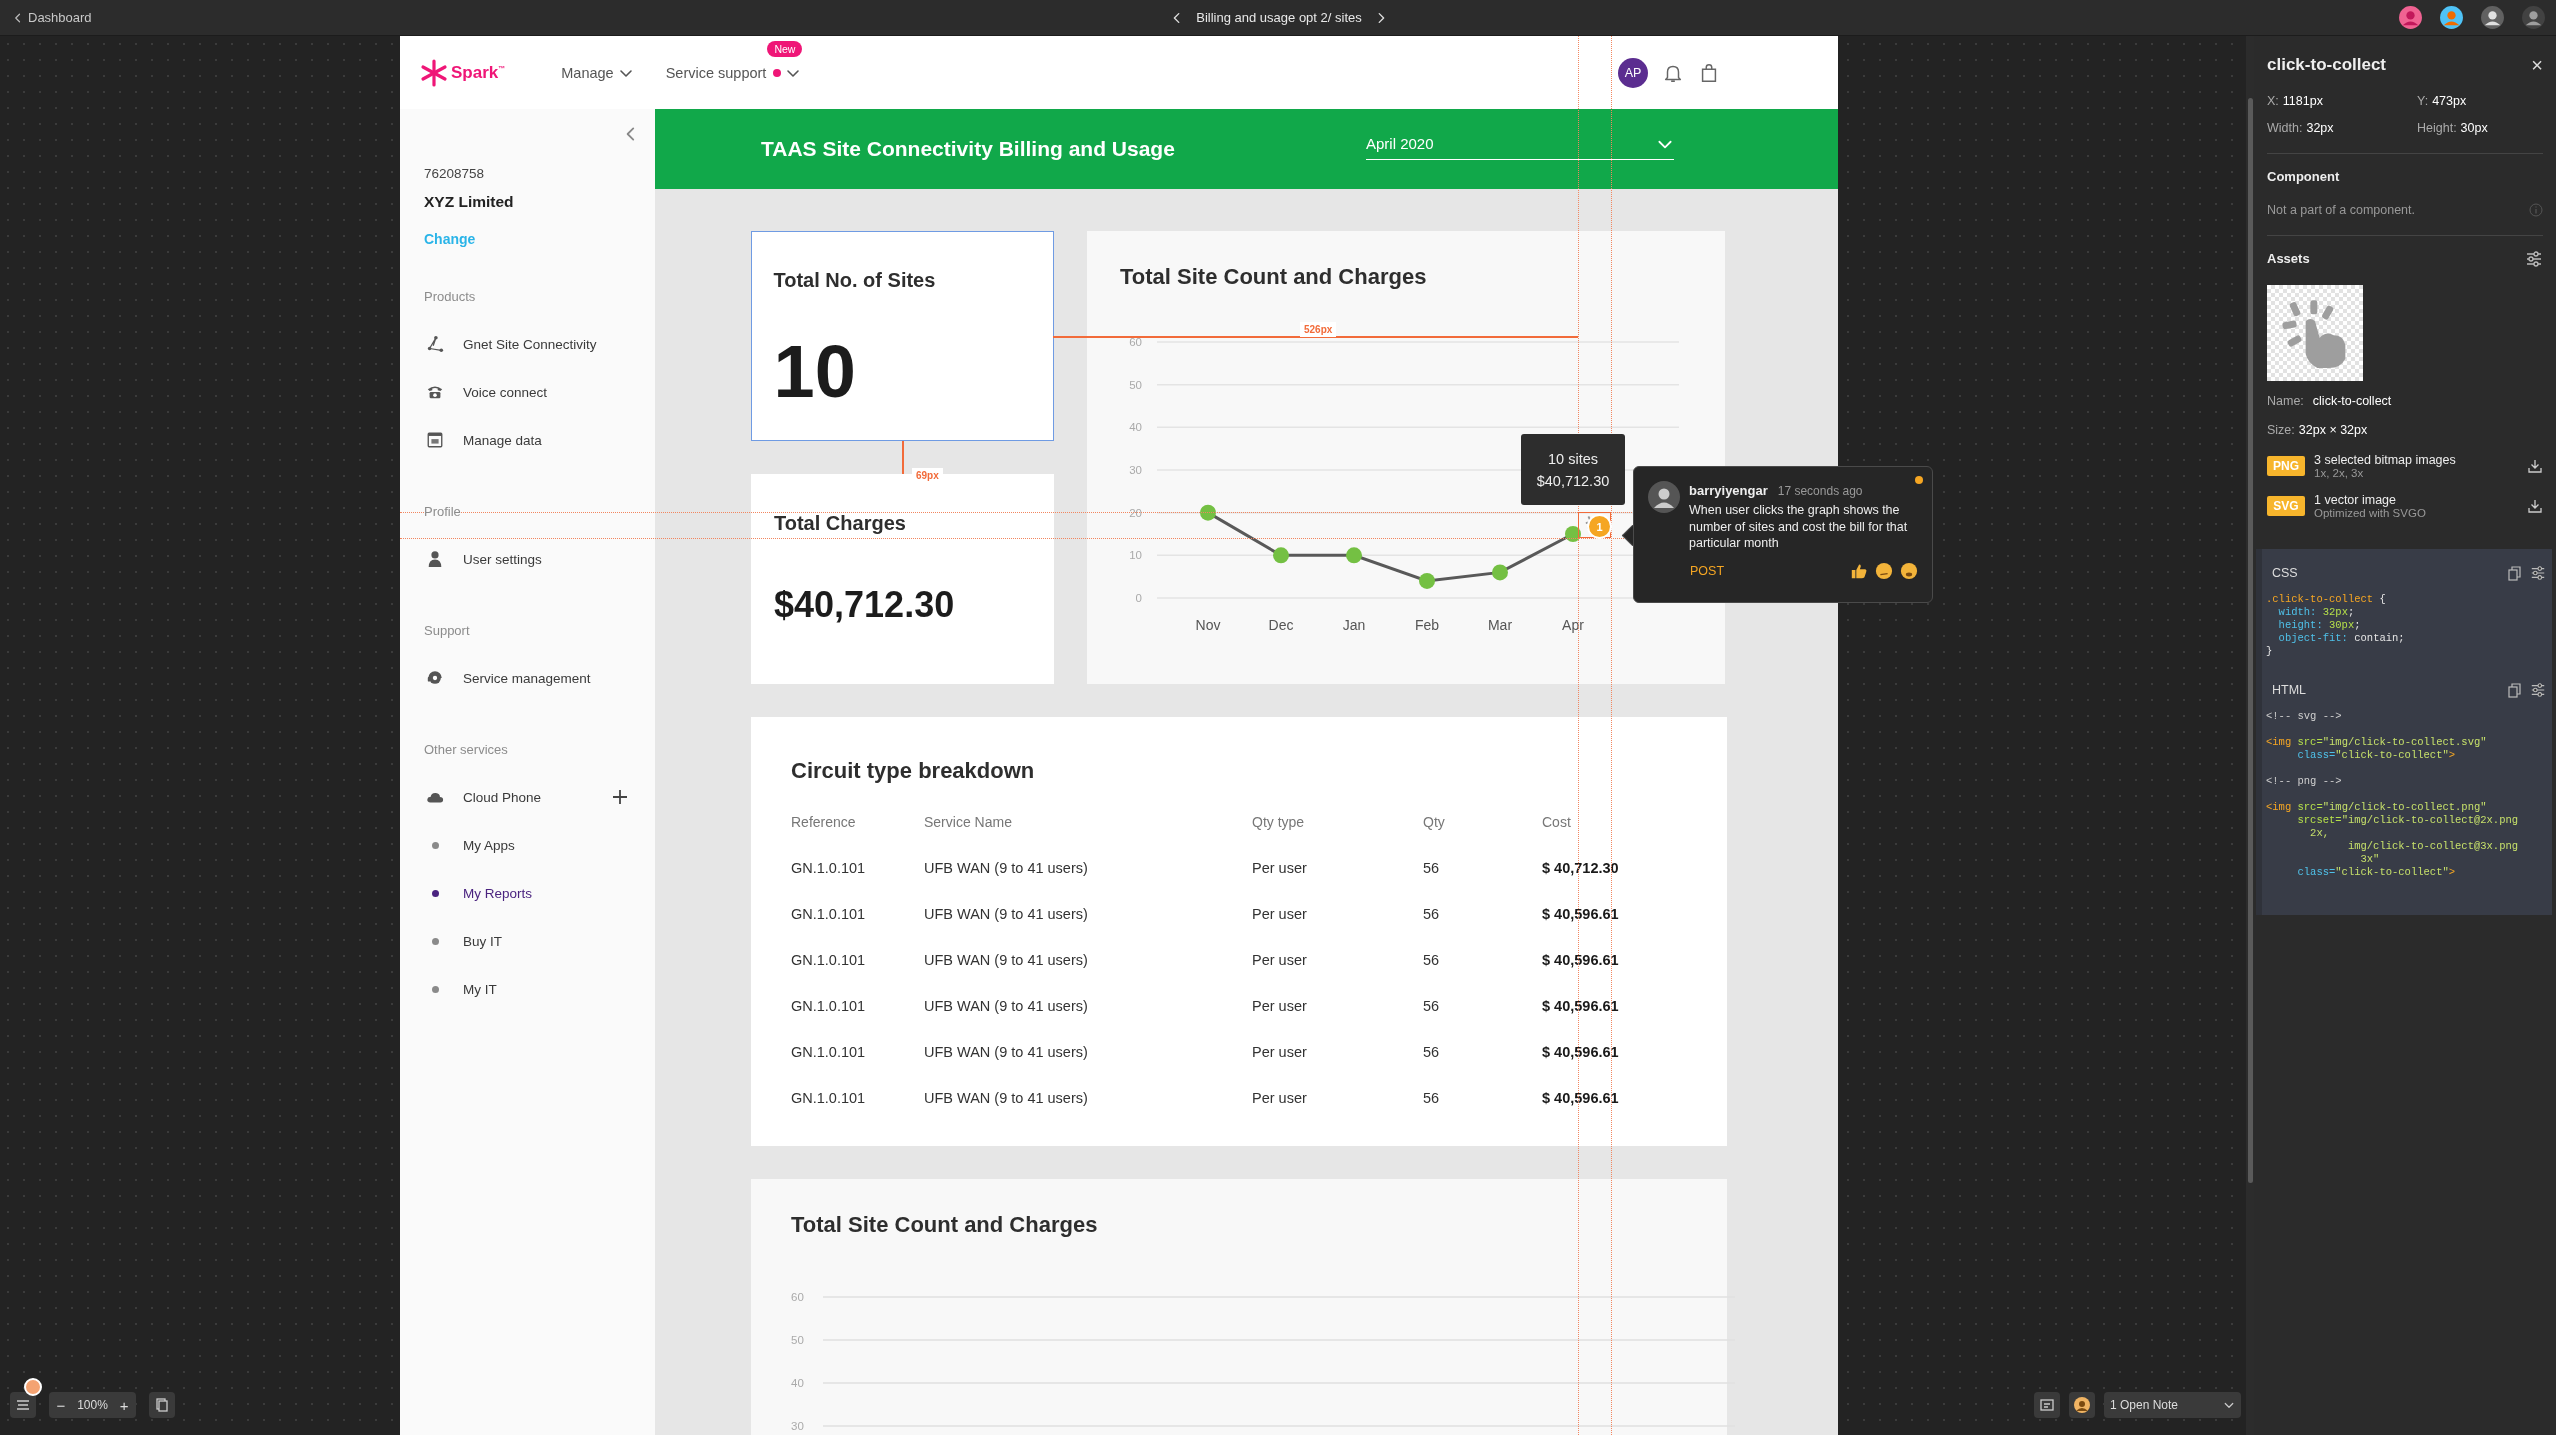  What do you see at coordinates (1581, 868) in the screenshot?
I see `table-cell-text: $ 40,712.30` at bounding box center [1581, 868].